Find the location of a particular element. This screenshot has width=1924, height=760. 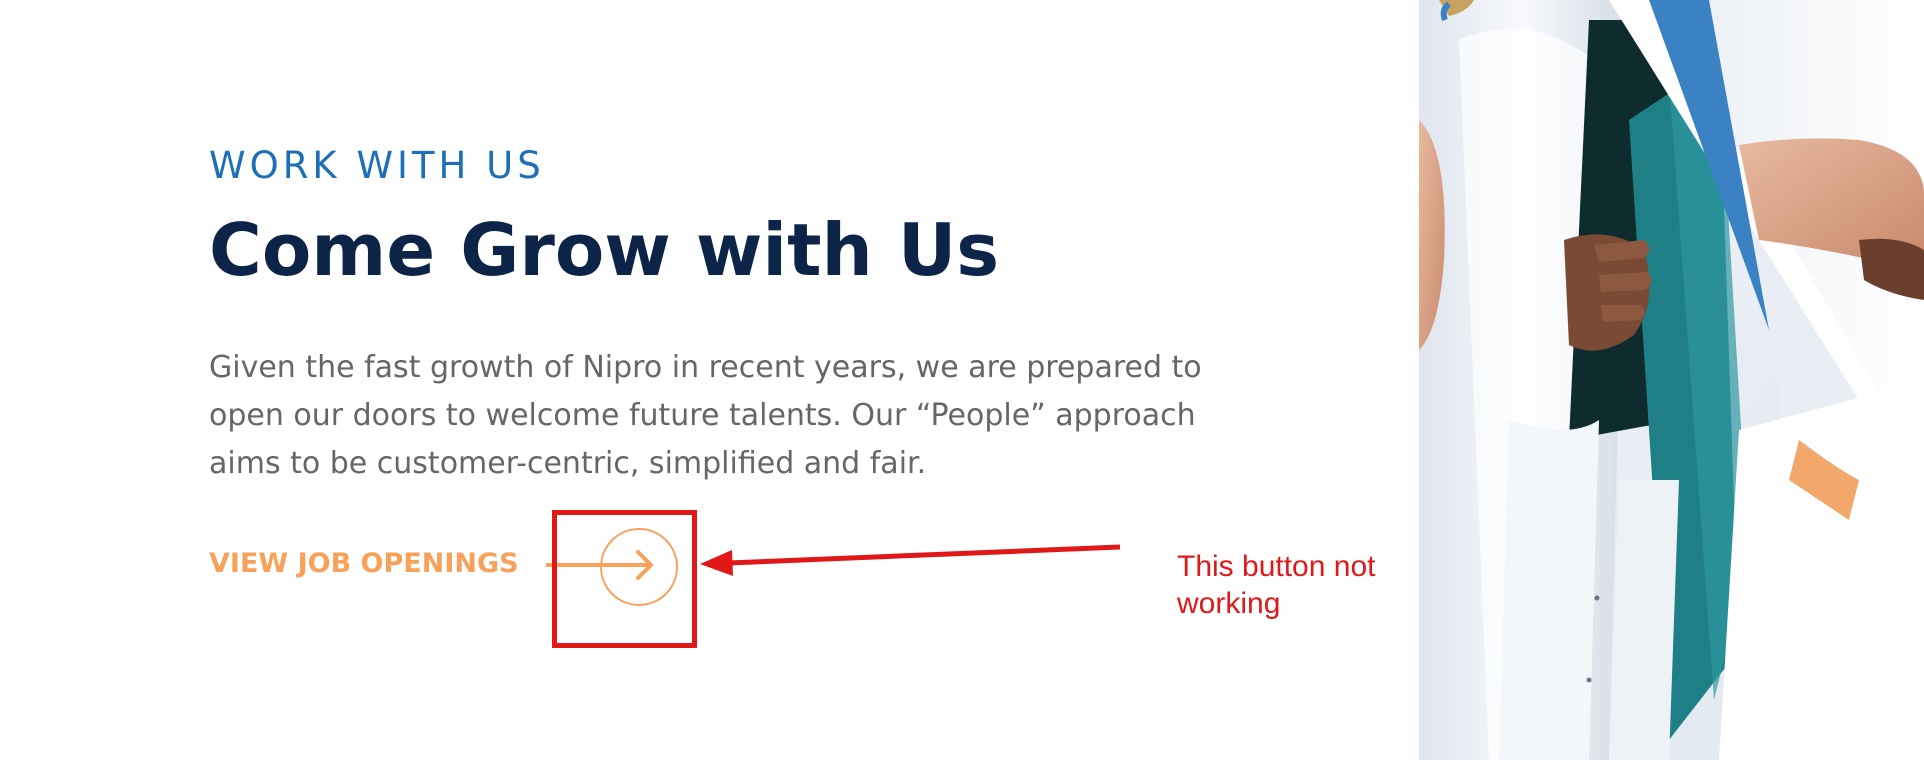

view-job-openings-label: VIEW JOB OPENINGS is located at coordinates (364, 563).